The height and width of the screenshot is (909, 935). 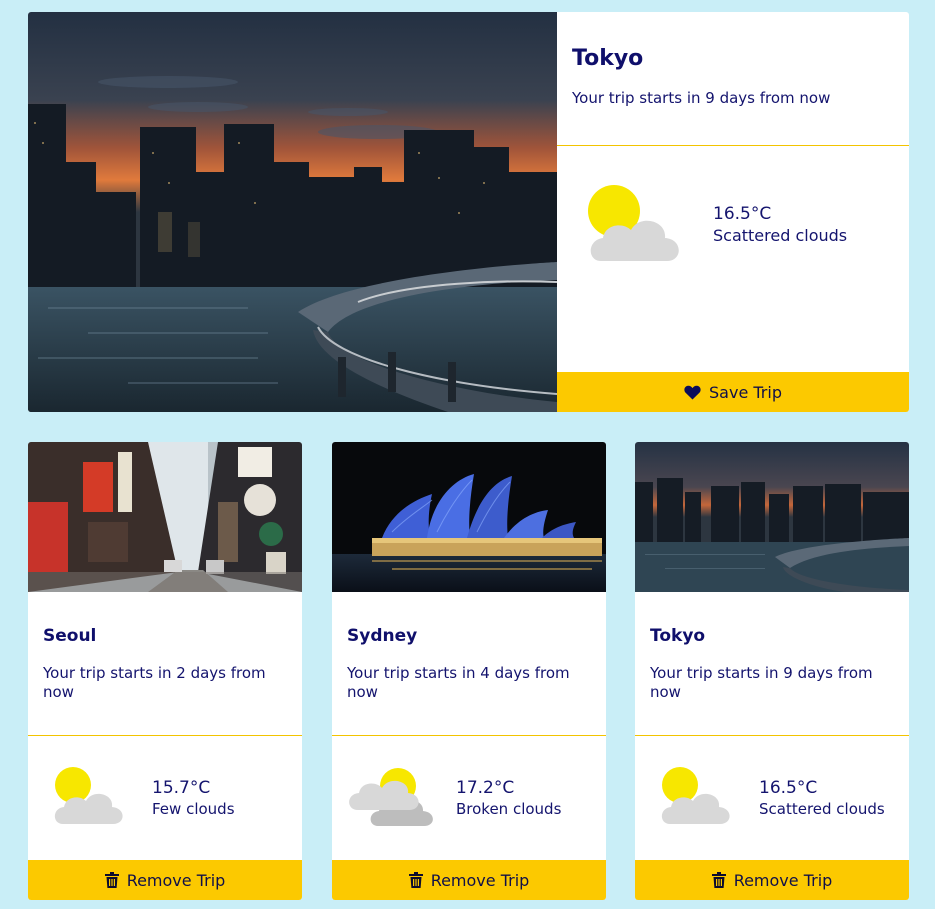 I want to click on seoul-street-photo, so click(x=165, y=517).